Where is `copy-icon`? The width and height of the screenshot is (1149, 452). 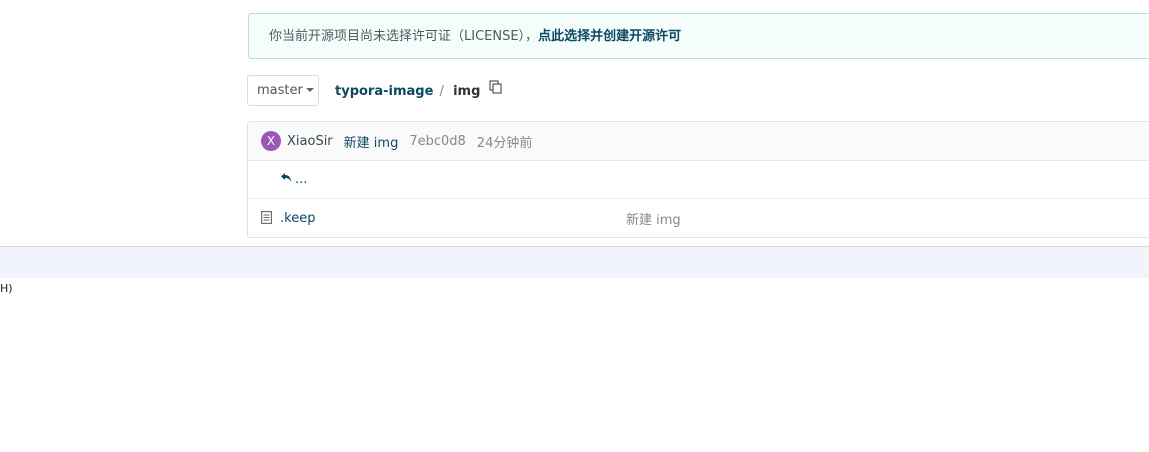
copy-icon is located at coordinates (495, 90).